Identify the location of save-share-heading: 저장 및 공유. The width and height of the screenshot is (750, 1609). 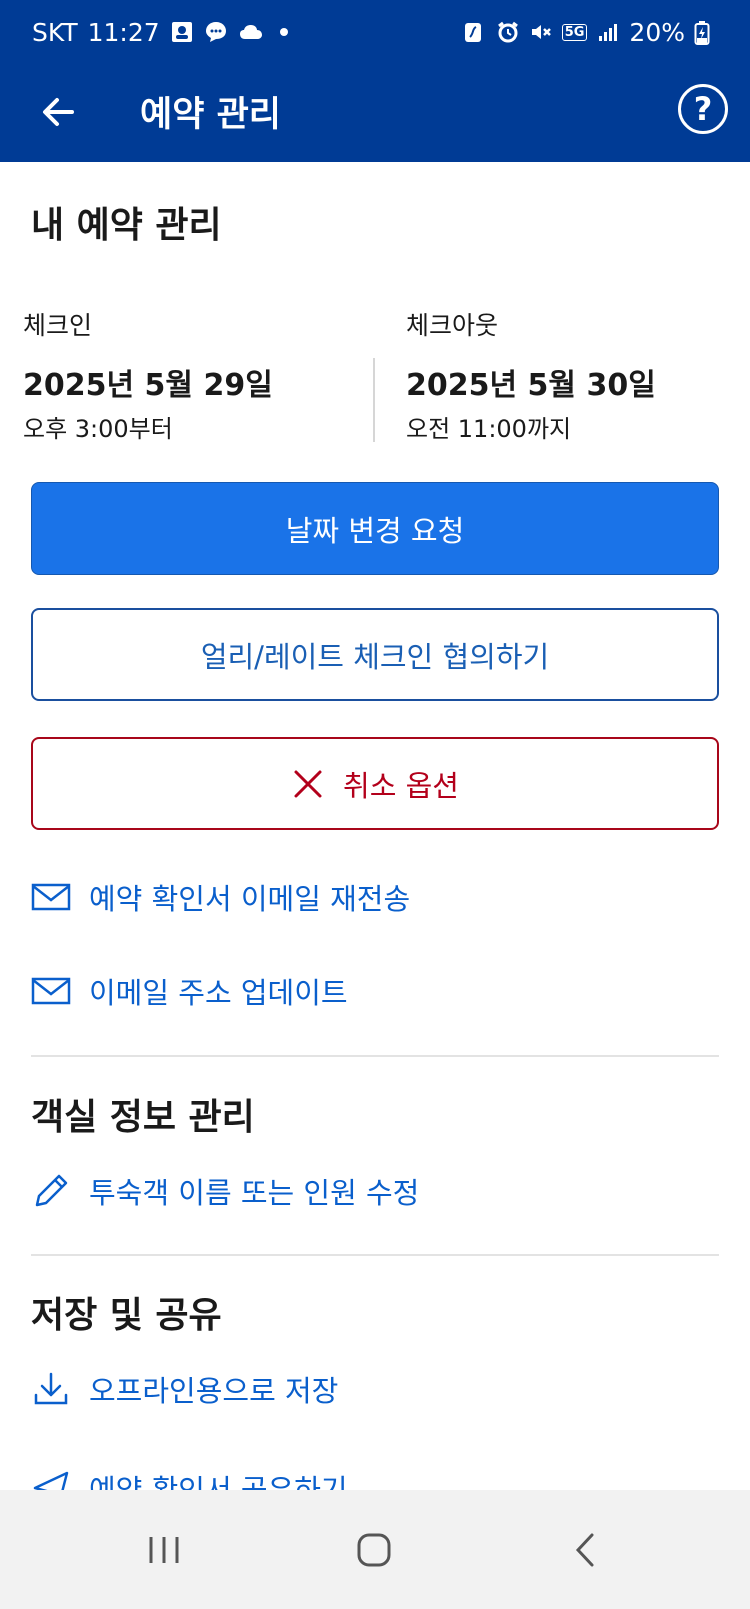
(126, 1315).